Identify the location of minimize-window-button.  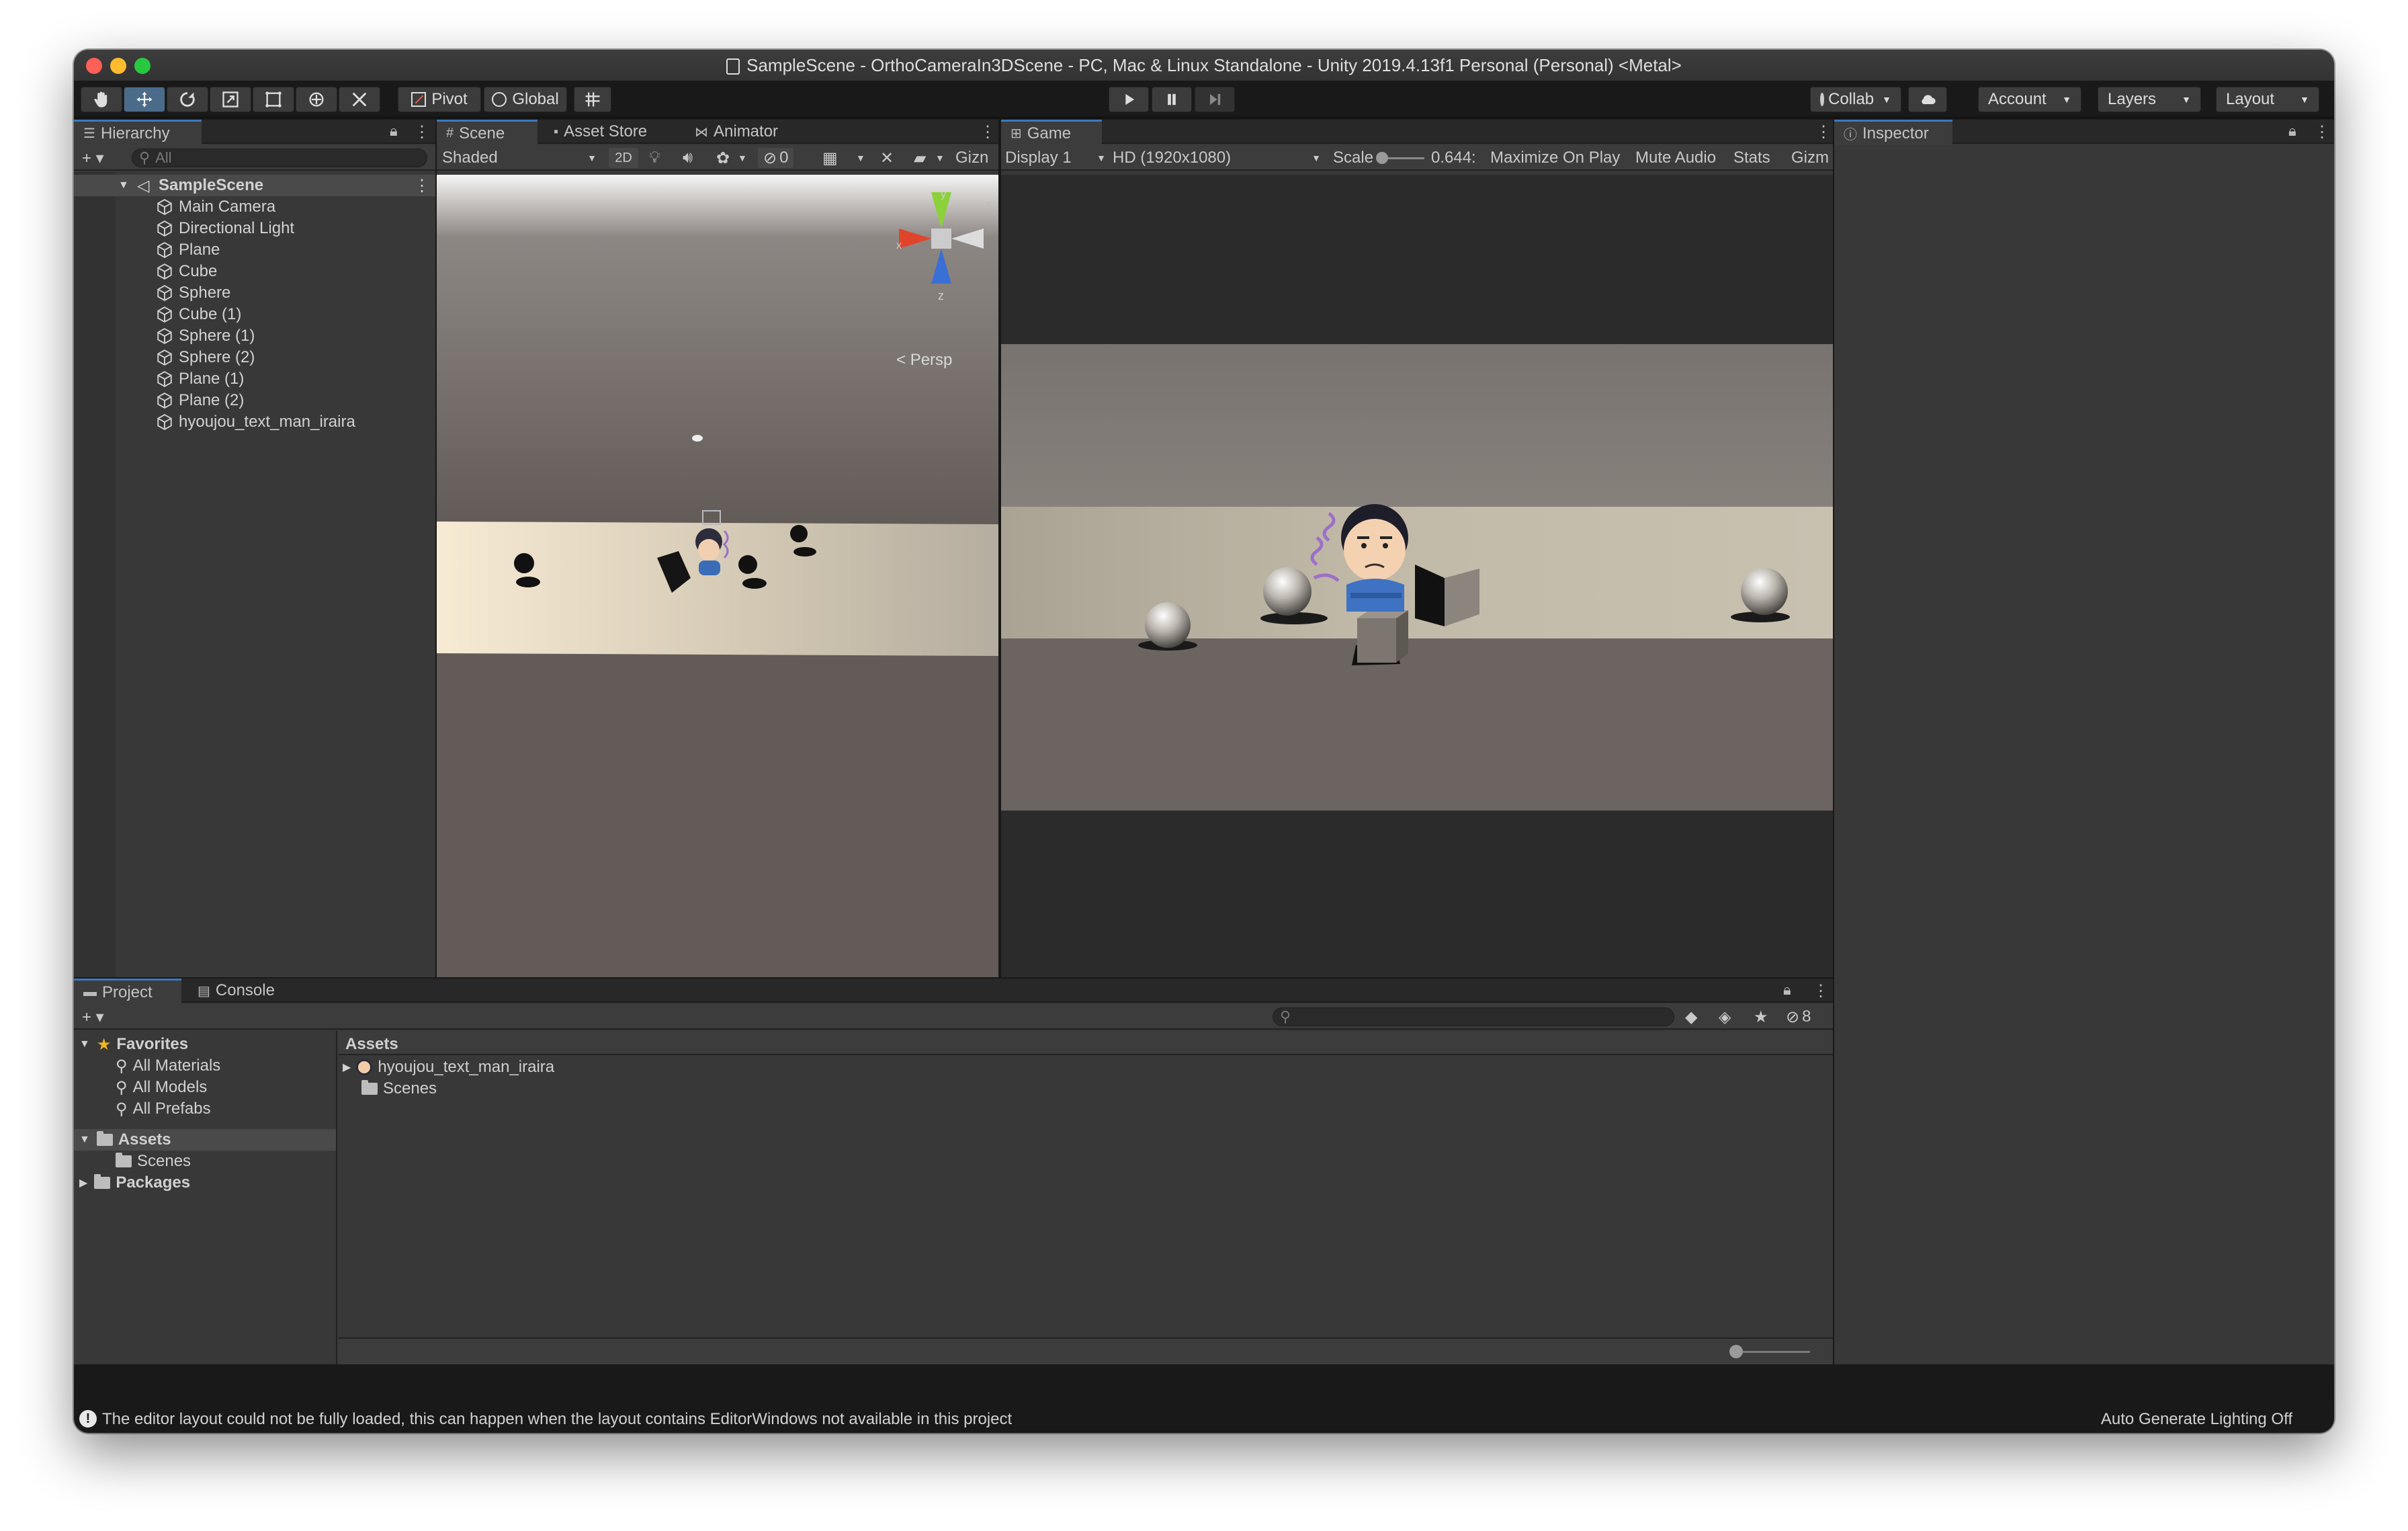
(118, 66).